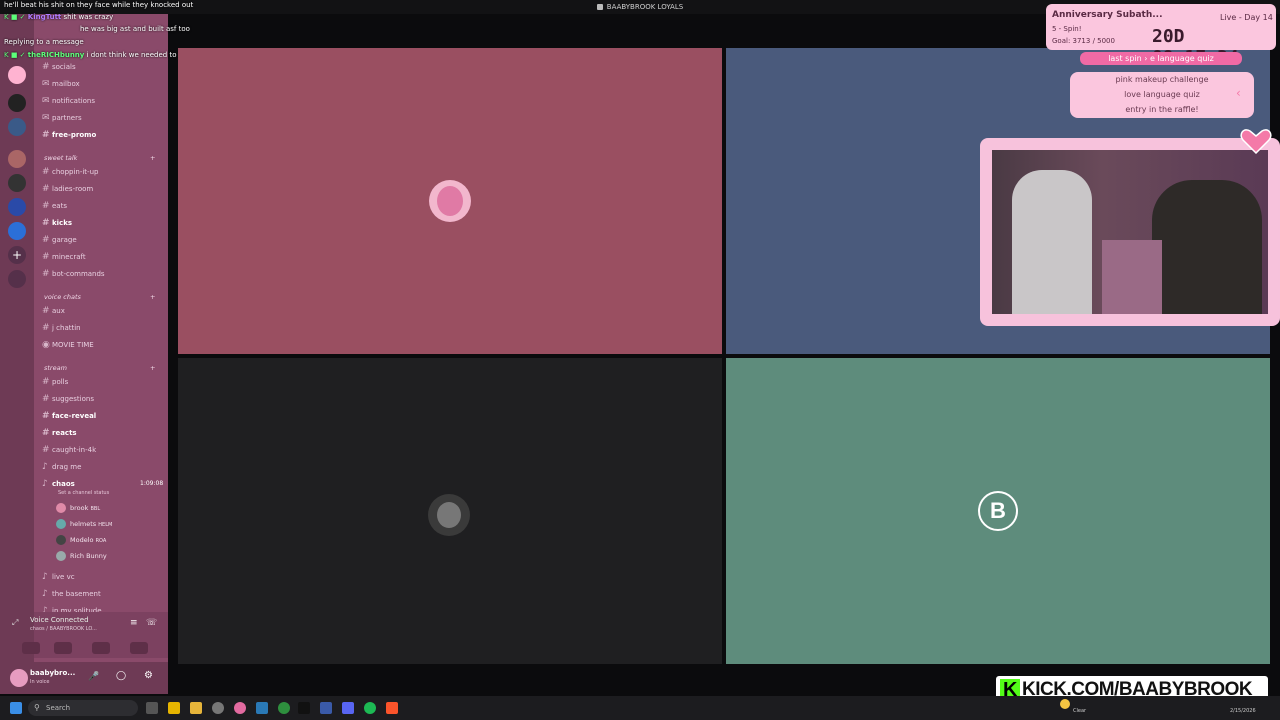  Describe the element at coordinates (104, 345) in the screenshot. I see `channel-movie-time: ◉ MOVIE TIME` at that location.